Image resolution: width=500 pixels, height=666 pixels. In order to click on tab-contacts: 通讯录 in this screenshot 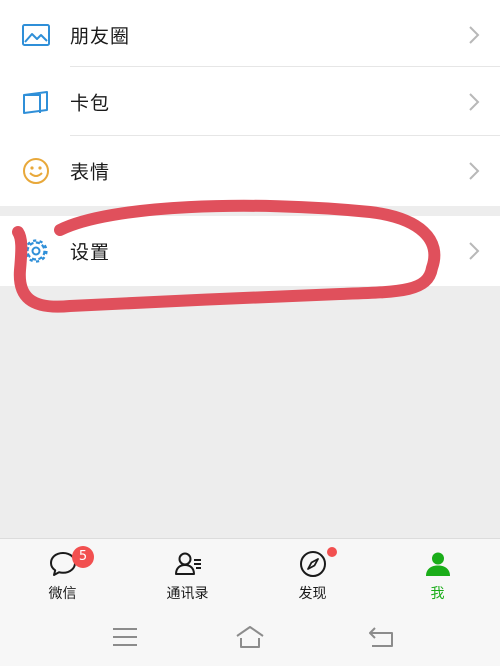, I will do `click(187, 575)`.